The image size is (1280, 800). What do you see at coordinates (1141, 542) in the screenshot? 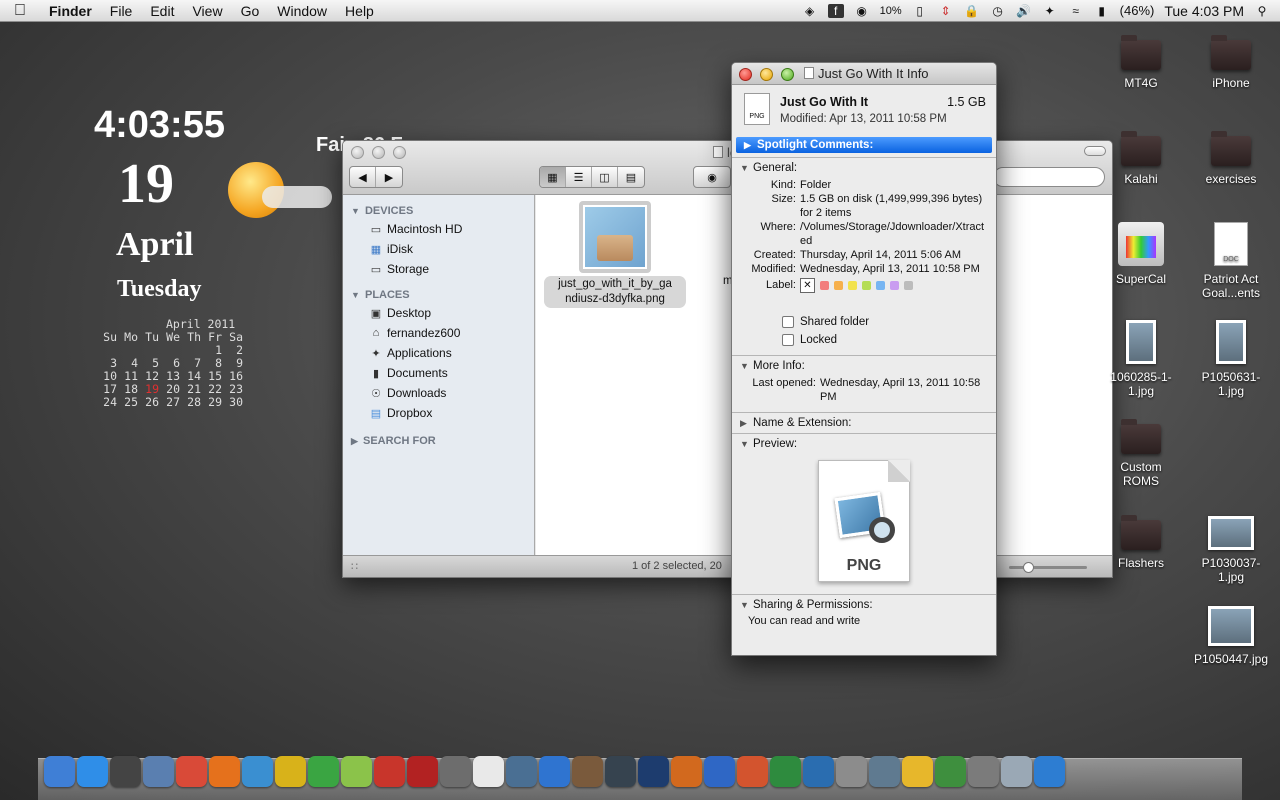
I see `desktop-icon-flashers: Flashers` at bounding box center [1141, 542].